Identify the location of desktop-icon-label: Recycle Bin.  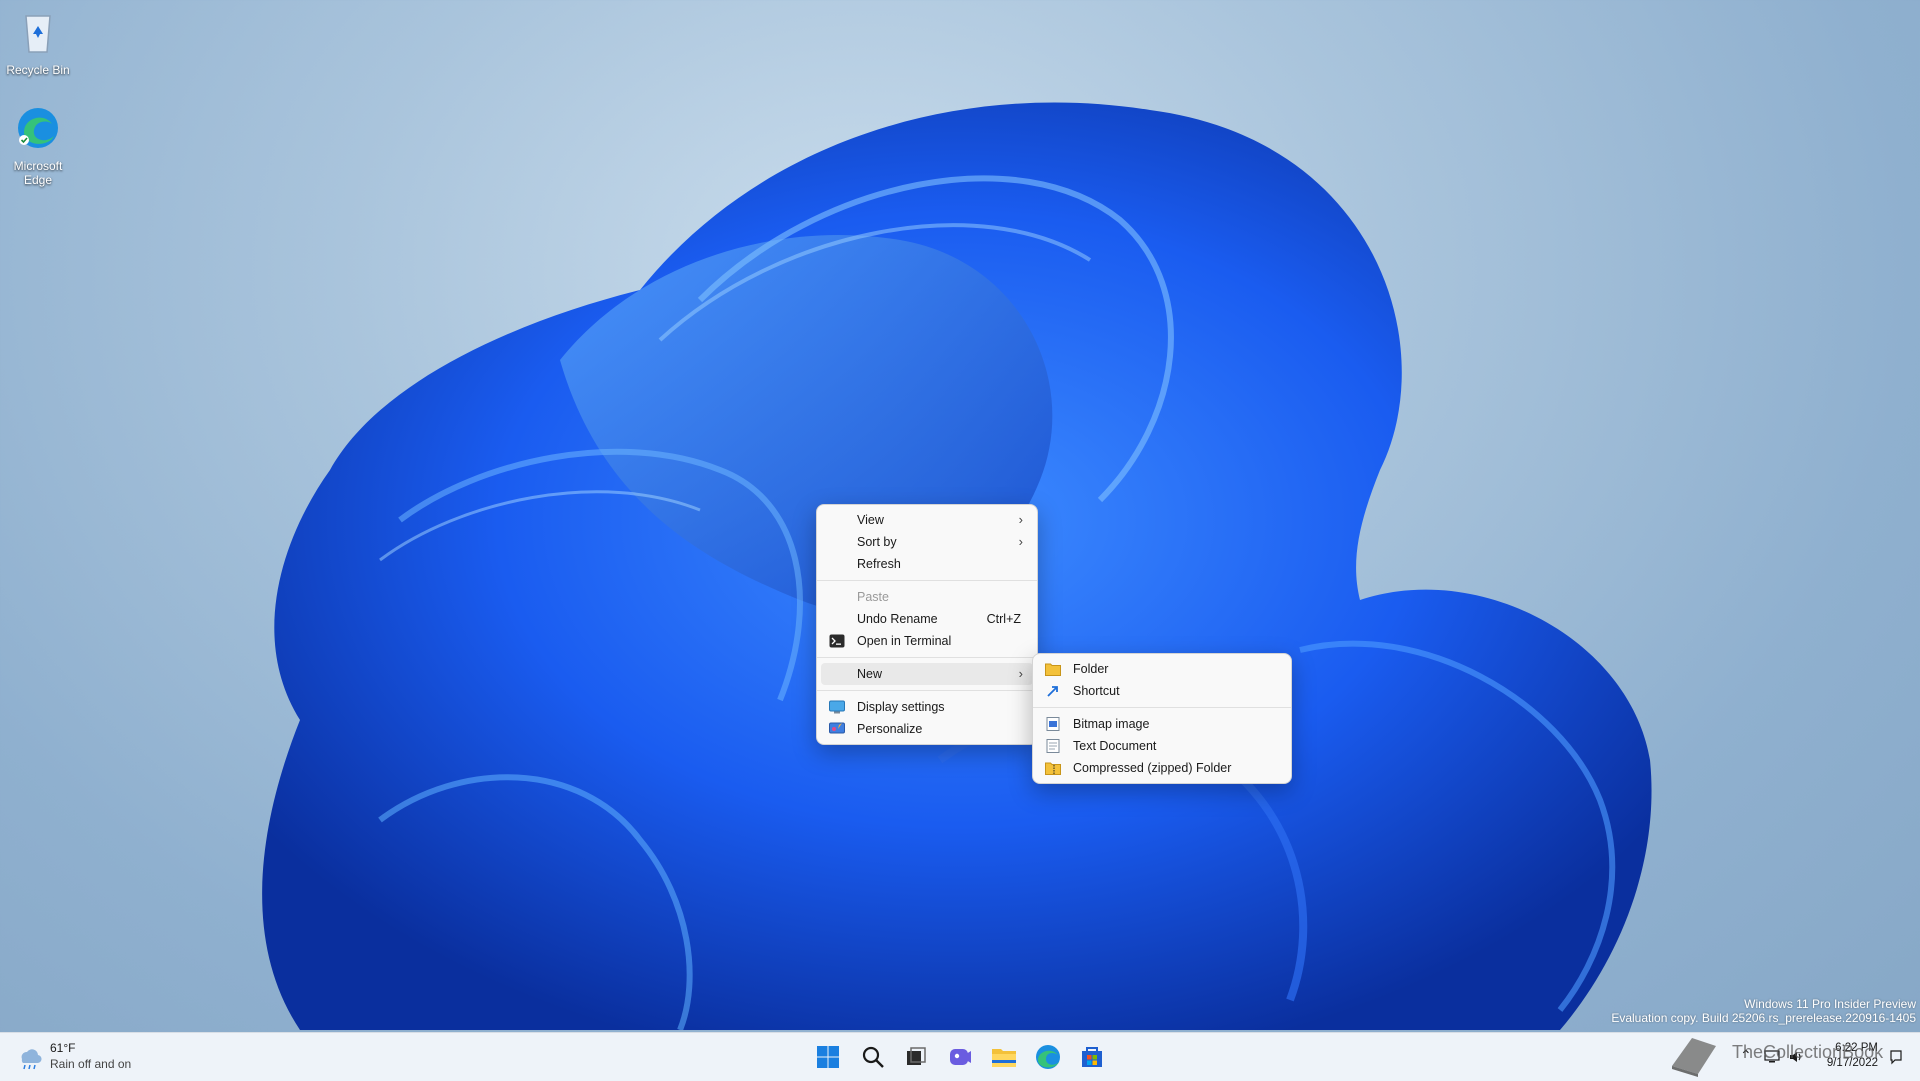
(38, 70).